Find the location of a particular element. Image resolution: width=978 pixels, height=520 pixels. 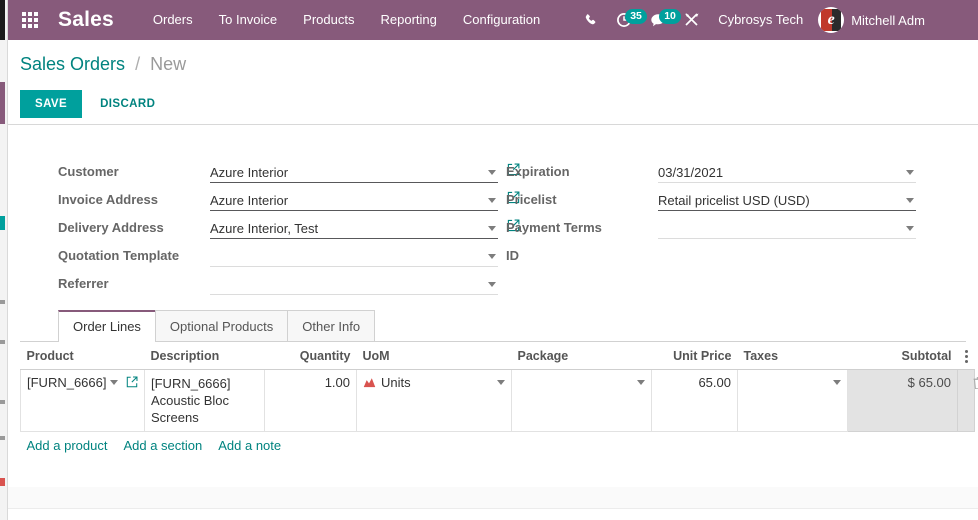

discard-button: DISCARD is located at coordinates (127, 104).